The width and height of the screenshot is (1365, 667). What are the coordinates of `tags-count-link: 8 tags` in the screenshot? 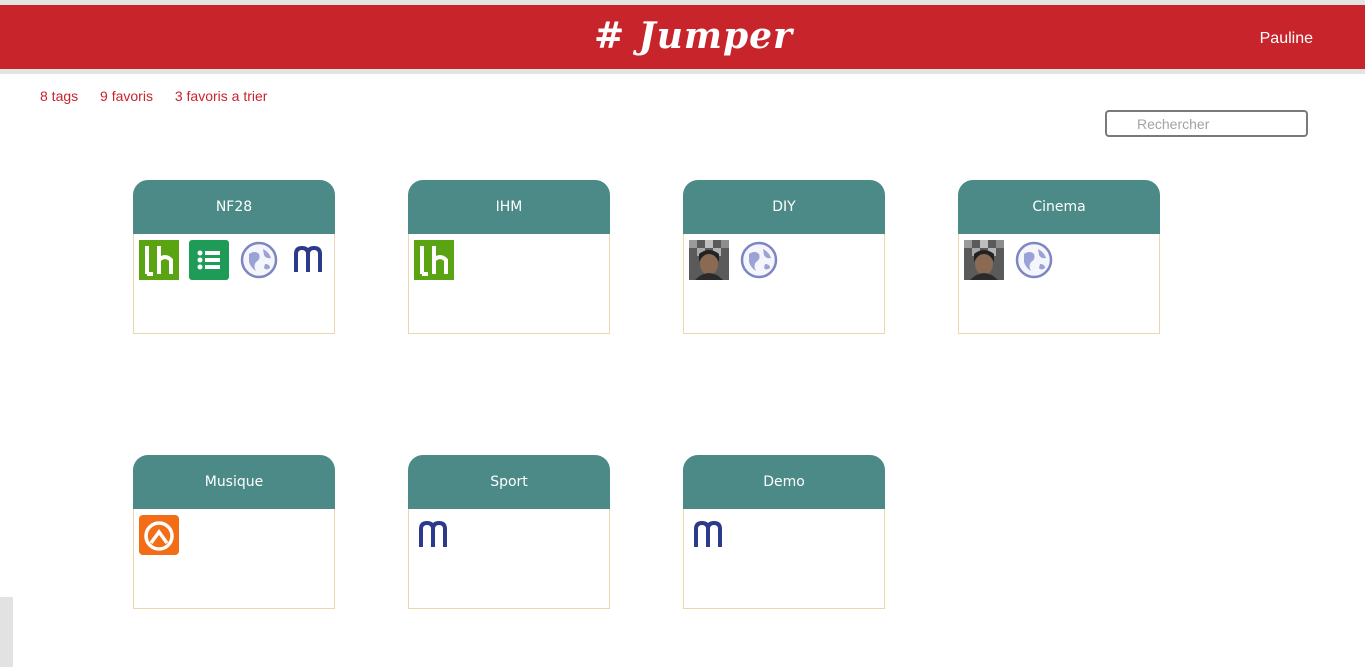 It's located at (59, 96).